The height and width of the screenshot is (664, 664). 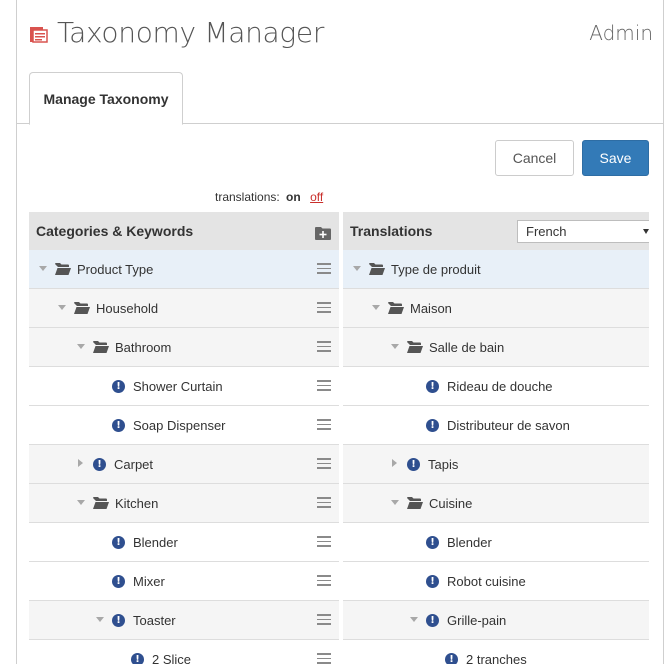 I want to click on tree-row: ! Soap Dispenser, so click(x=184, y=425).